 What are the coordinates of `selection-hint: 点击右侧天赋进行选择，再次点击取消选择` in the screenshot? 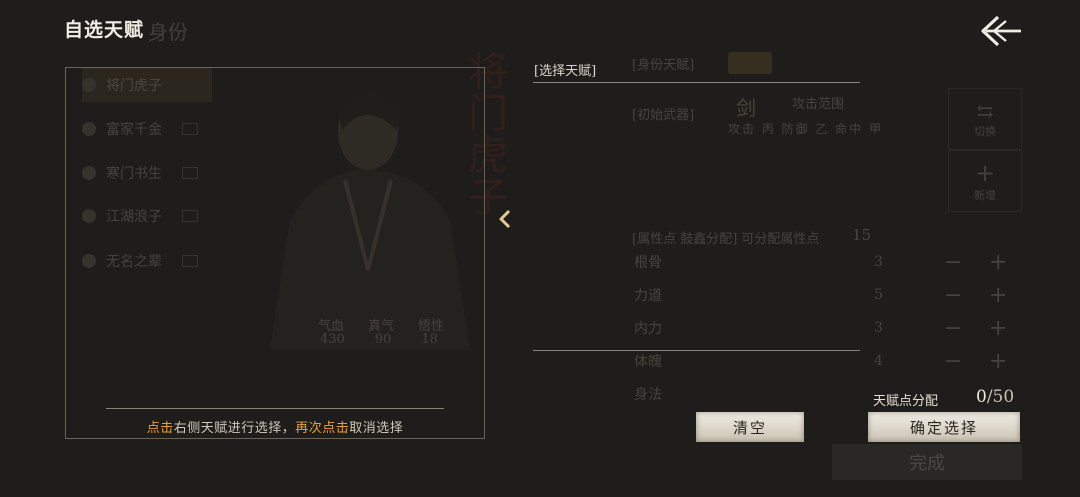 It's located at (275, 426).